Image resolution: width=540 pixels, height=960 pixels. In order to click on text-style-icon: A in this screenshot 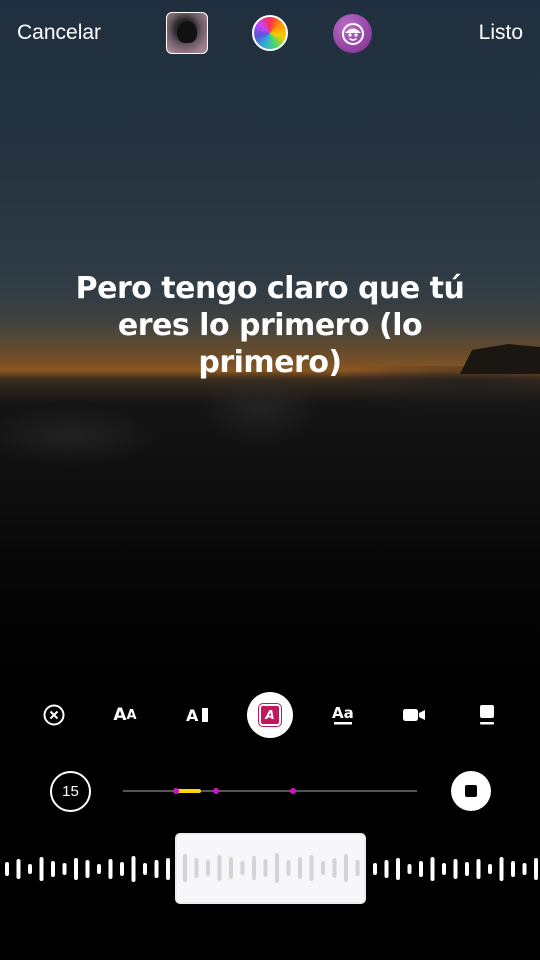, I will do `click(199, 715)`.